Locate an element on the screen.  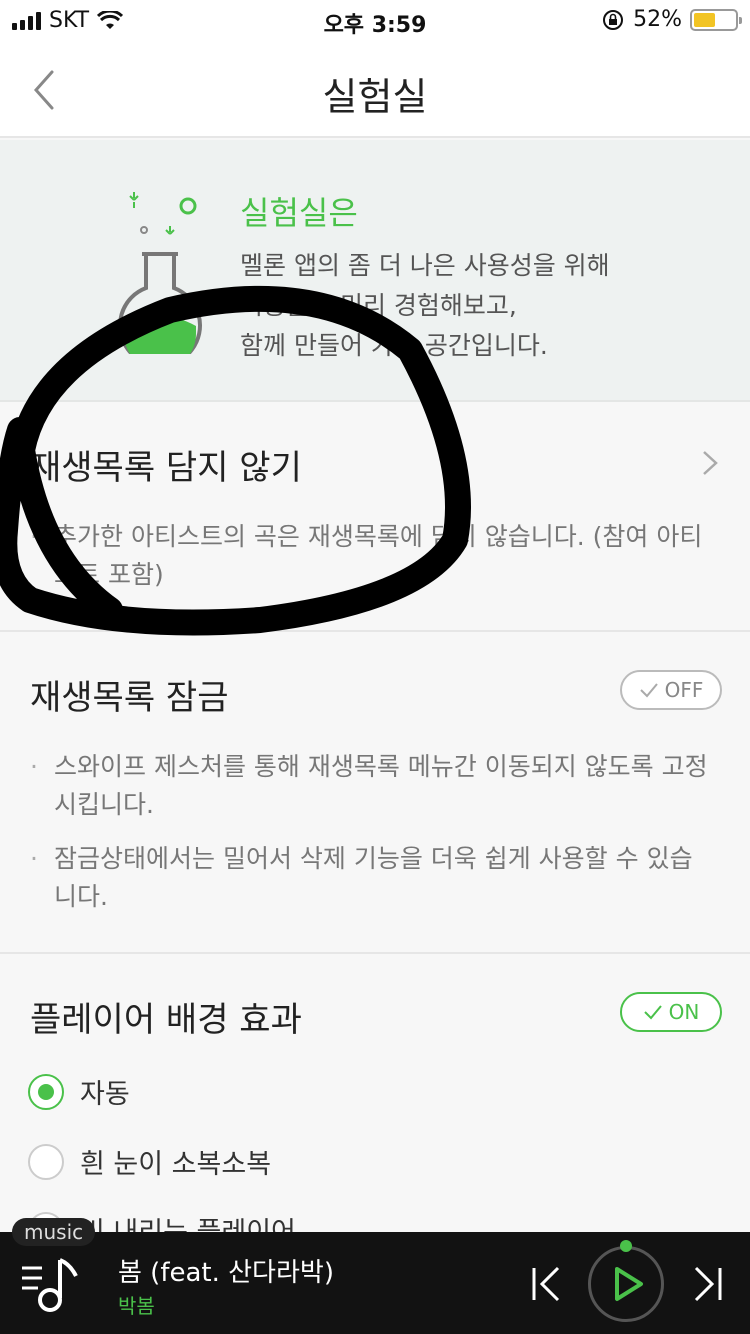
section-bullet: 추가한 아티스트의 곡은 재생목록에 담지 않습니다. (참여 아티스트 포함) is located at coordinates (370, 556).